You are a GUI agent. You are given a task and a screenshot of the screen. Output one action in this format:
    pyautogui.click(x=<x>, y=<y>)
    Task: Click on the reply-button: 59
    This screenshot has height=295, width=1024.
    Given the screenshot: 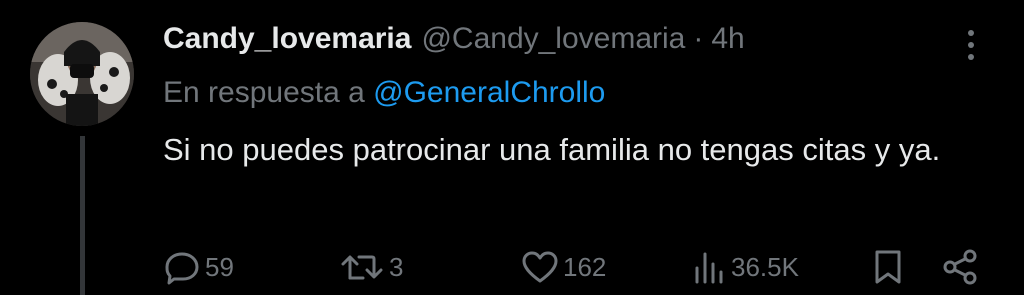 What is the action you would take?
    pyautogui.click(x=198, y=267)
    